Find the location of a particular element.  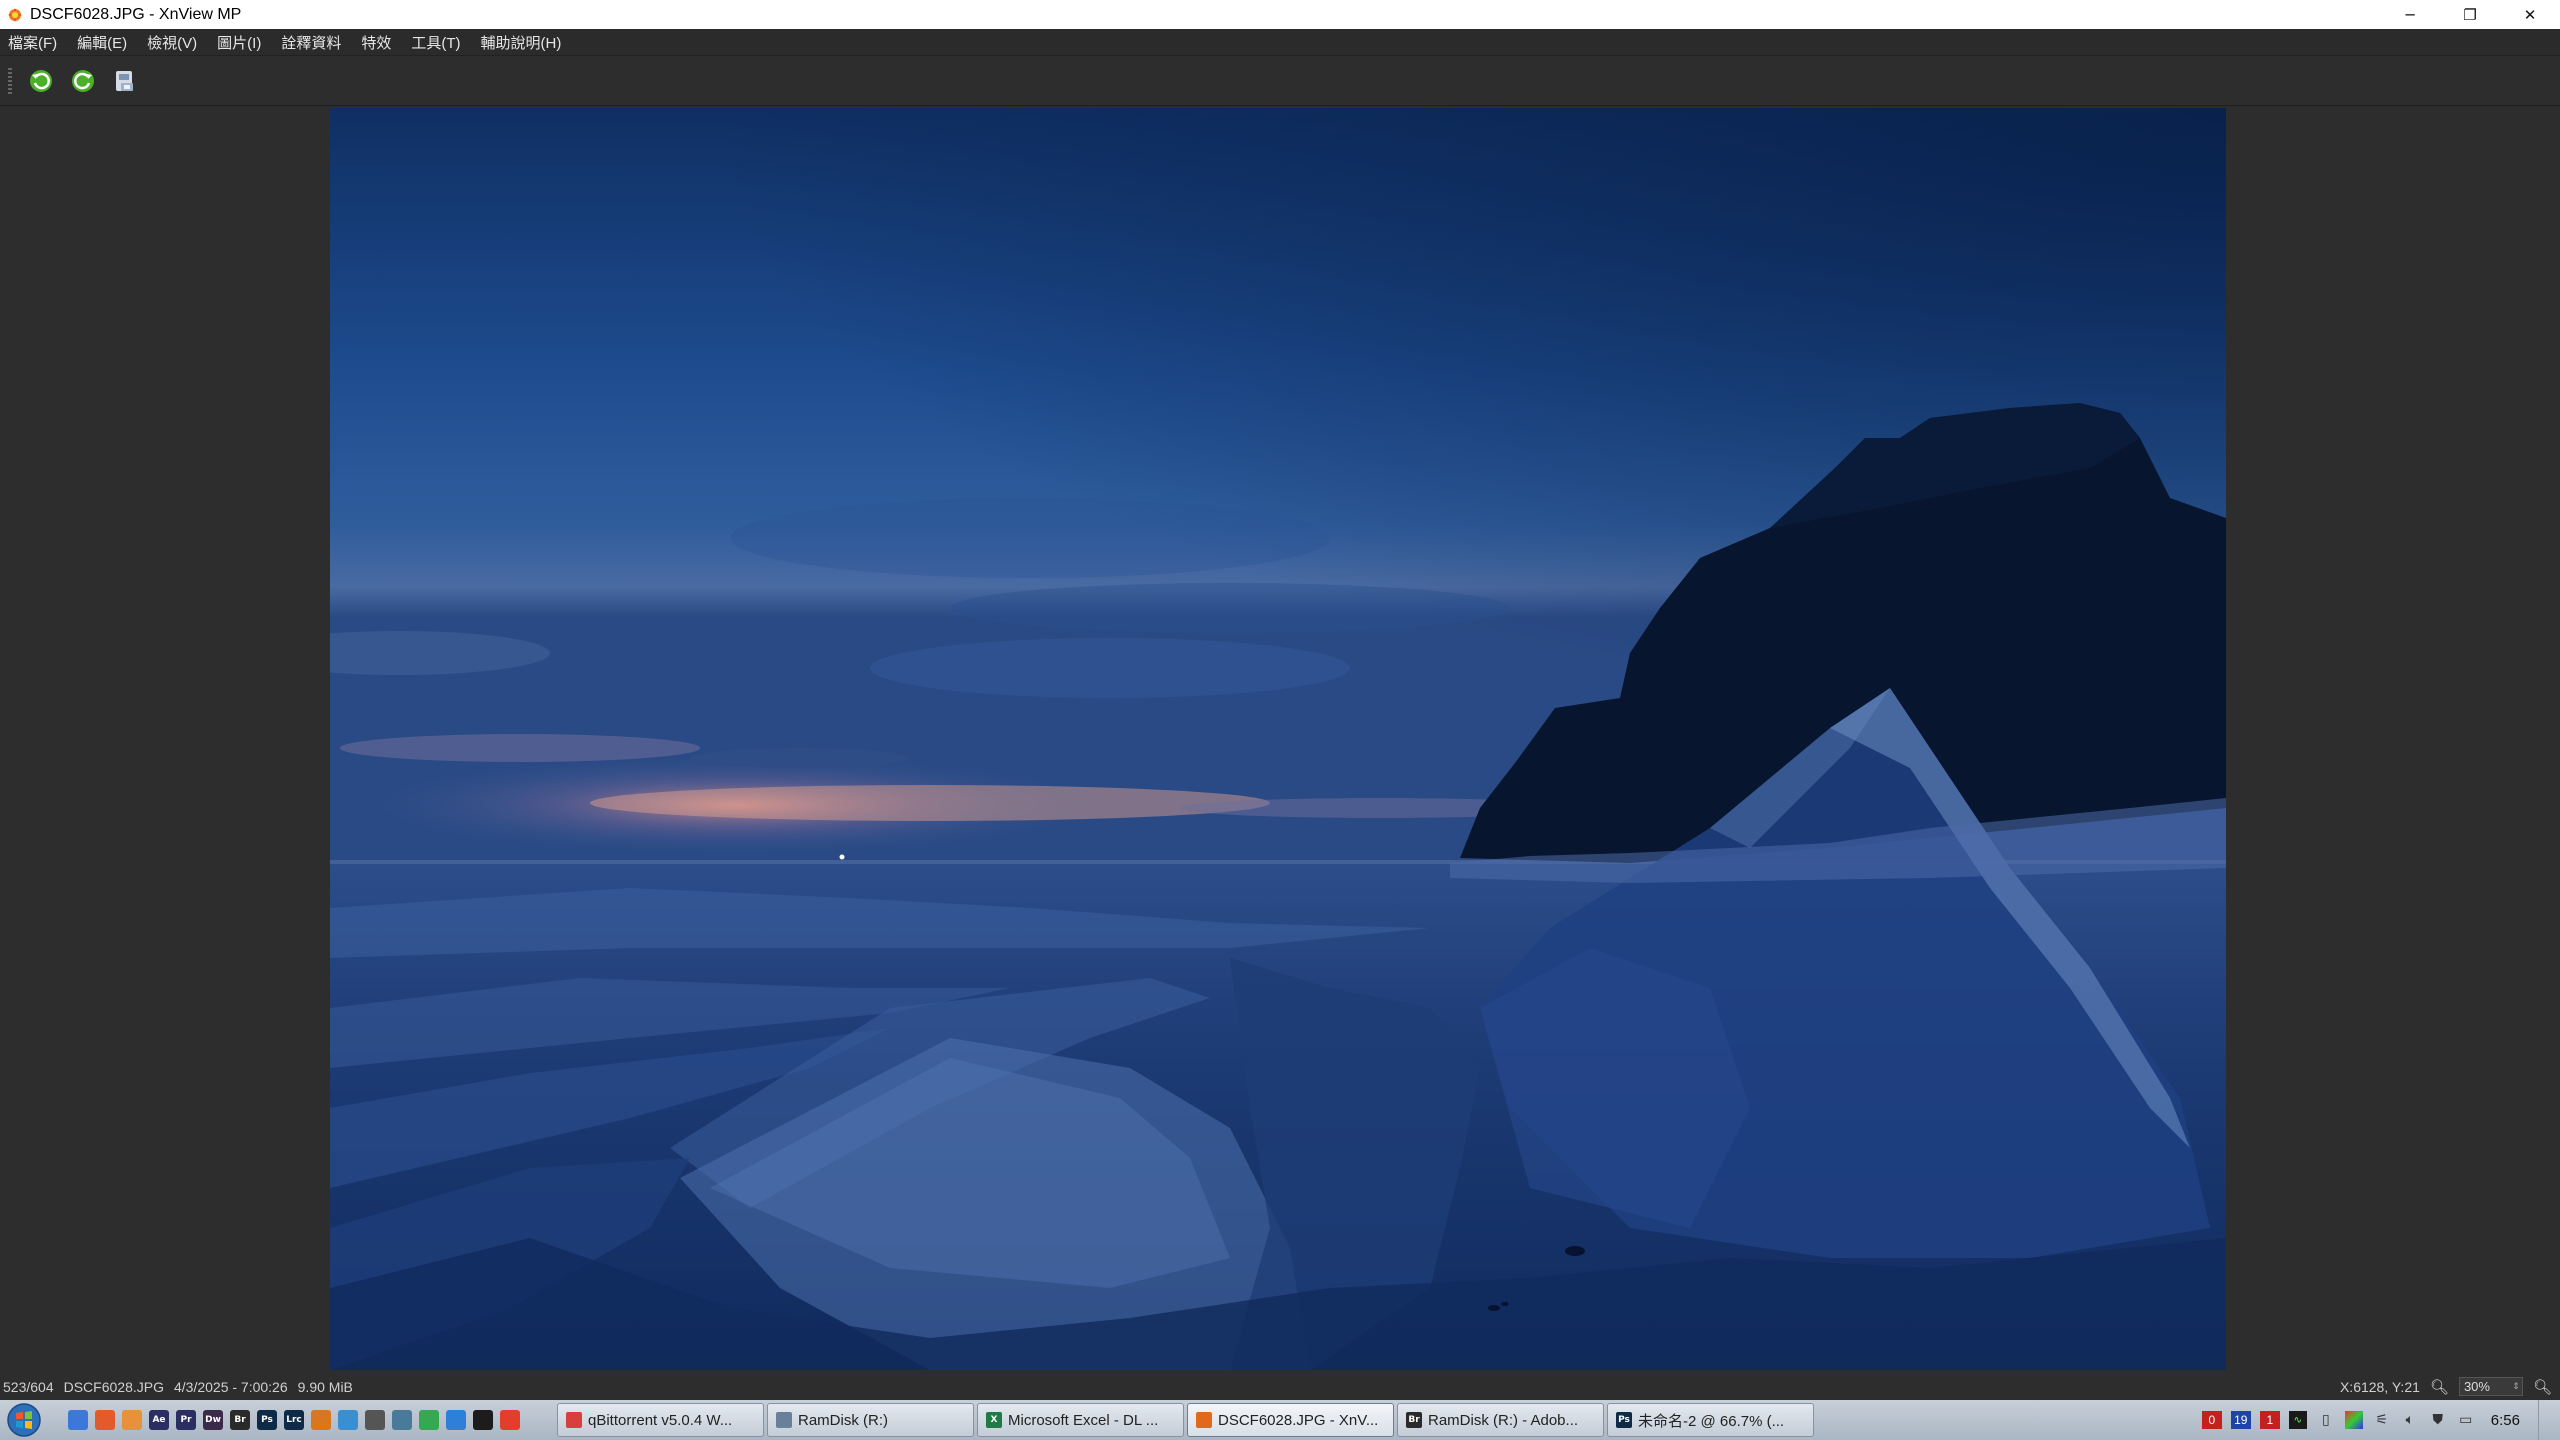

menu-tools: 工具(T) is located at coordinates (435, 42).